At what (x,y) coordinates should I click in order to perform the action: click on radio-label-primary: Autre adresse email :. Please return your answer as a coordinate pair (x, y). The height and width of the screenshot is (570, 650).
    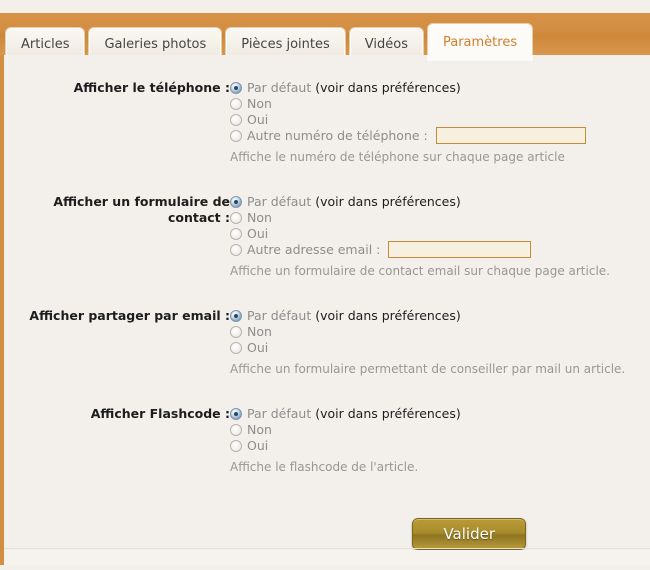
    Looking at the image, I should click on (314, 249).